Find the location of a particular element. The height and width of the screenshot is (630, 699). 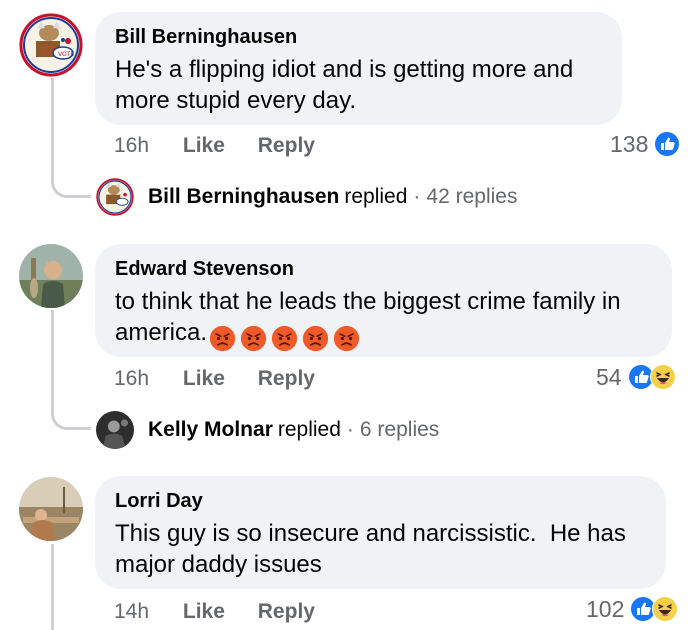

reaction-summary: 54 is located at coordinates (636, 377).